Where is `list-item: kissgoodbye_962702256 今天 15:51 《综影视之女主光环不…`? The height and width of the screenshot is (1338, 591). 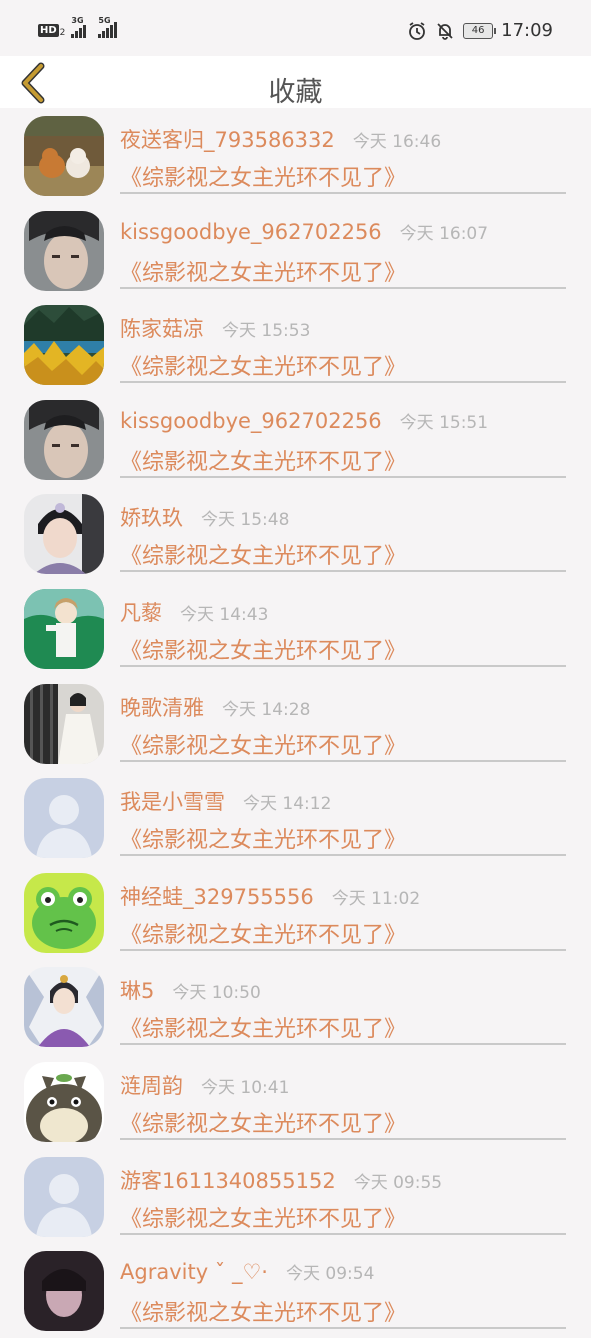
list-item: kissgoodbye_962702256 今天 15:51 《综影视之女主光环不… is located at coordinates (295, 439).